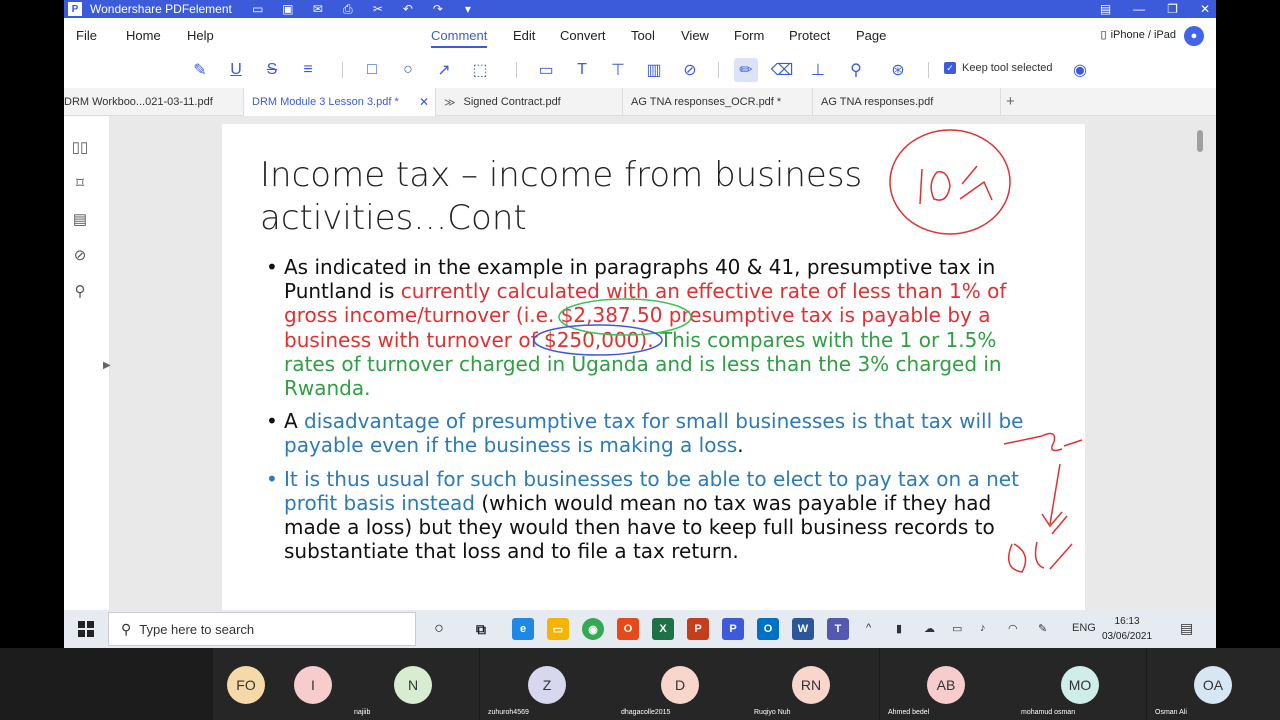 This screenshot has width=1280, height=720. I want to click on menu-view: View, so click(695, 35).